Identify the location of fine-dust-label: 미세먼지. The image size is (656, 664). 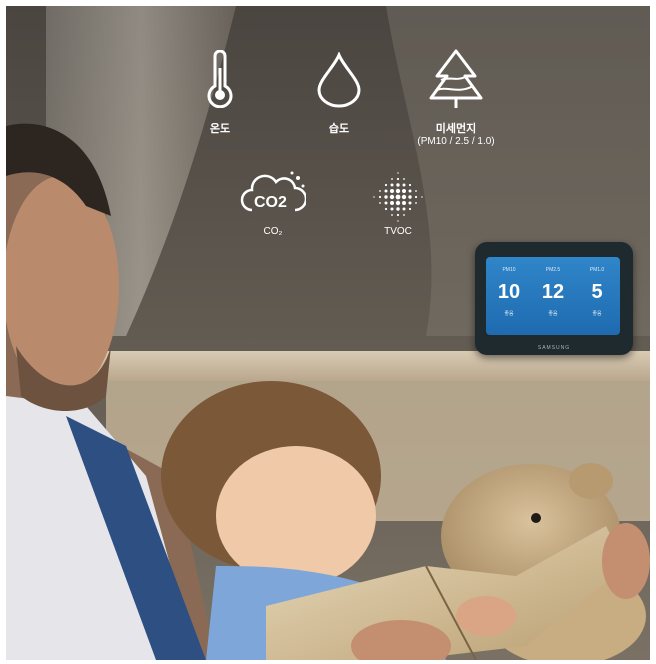
(456, 129).